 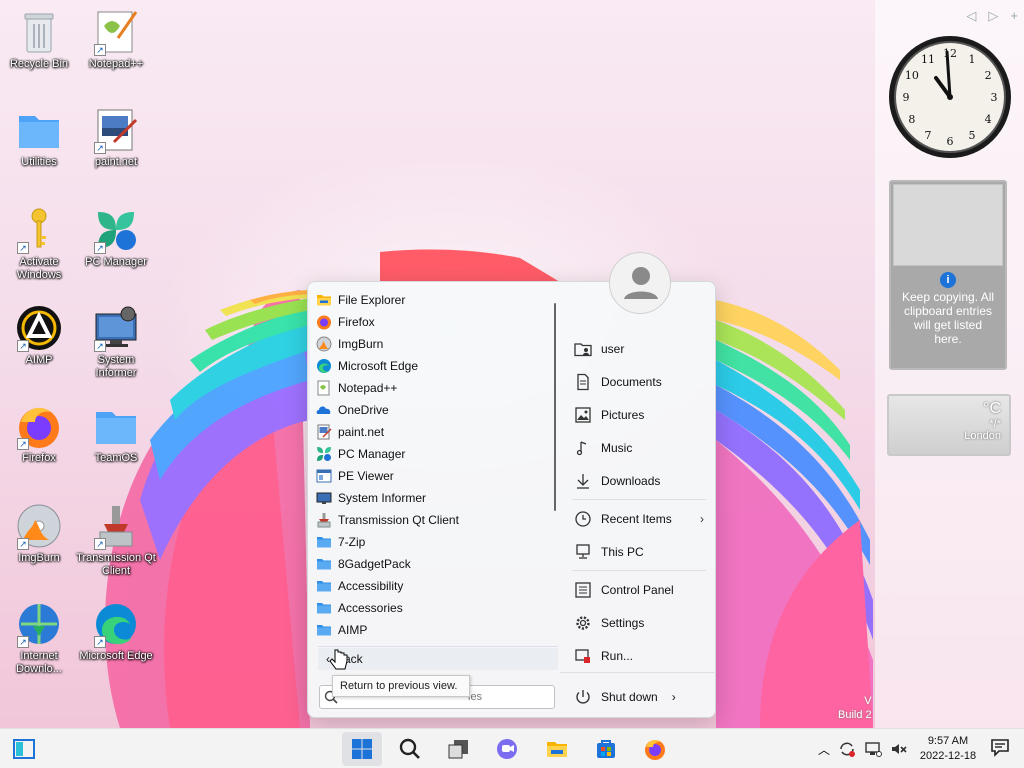 What do you see at coordinates (324, 432) in the screenshot?
I see `paintnet-icon` at bounding box center [324, 432].